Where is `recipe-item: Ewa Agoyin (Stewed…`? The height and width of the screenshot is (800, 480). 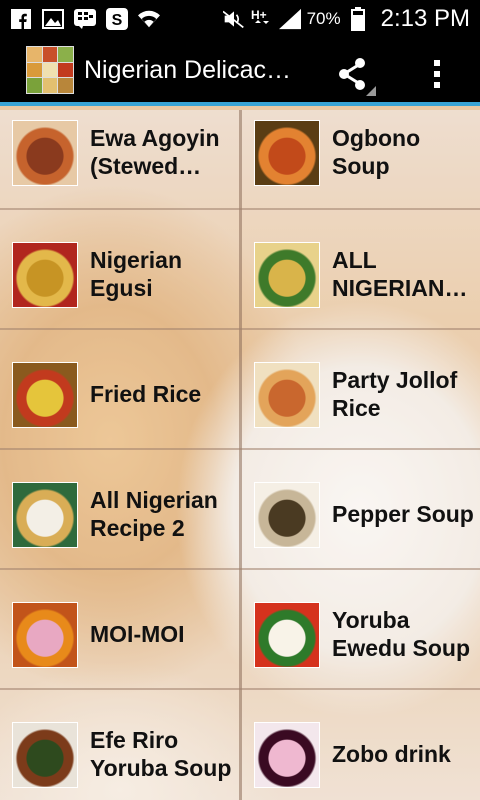 recipe-item: Ewa Agoyin (Stewed… is located at coordinates (120, 172).